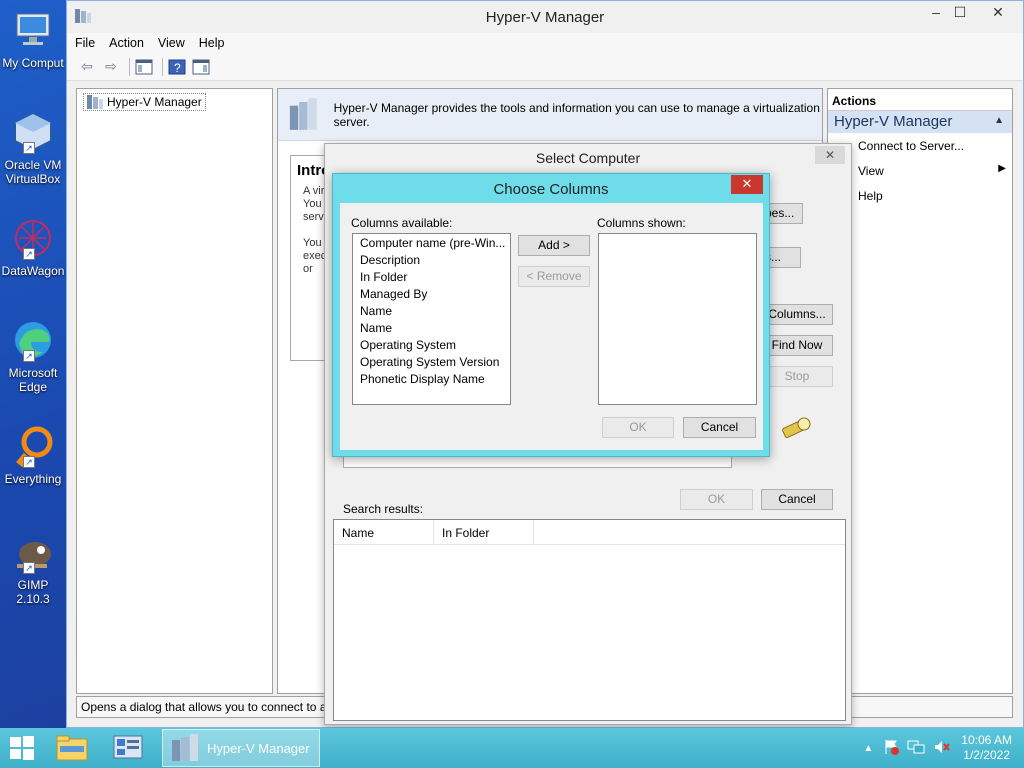 The image size is (1024, 768). I want to click on volume-muted-icon, so click(942, 748).